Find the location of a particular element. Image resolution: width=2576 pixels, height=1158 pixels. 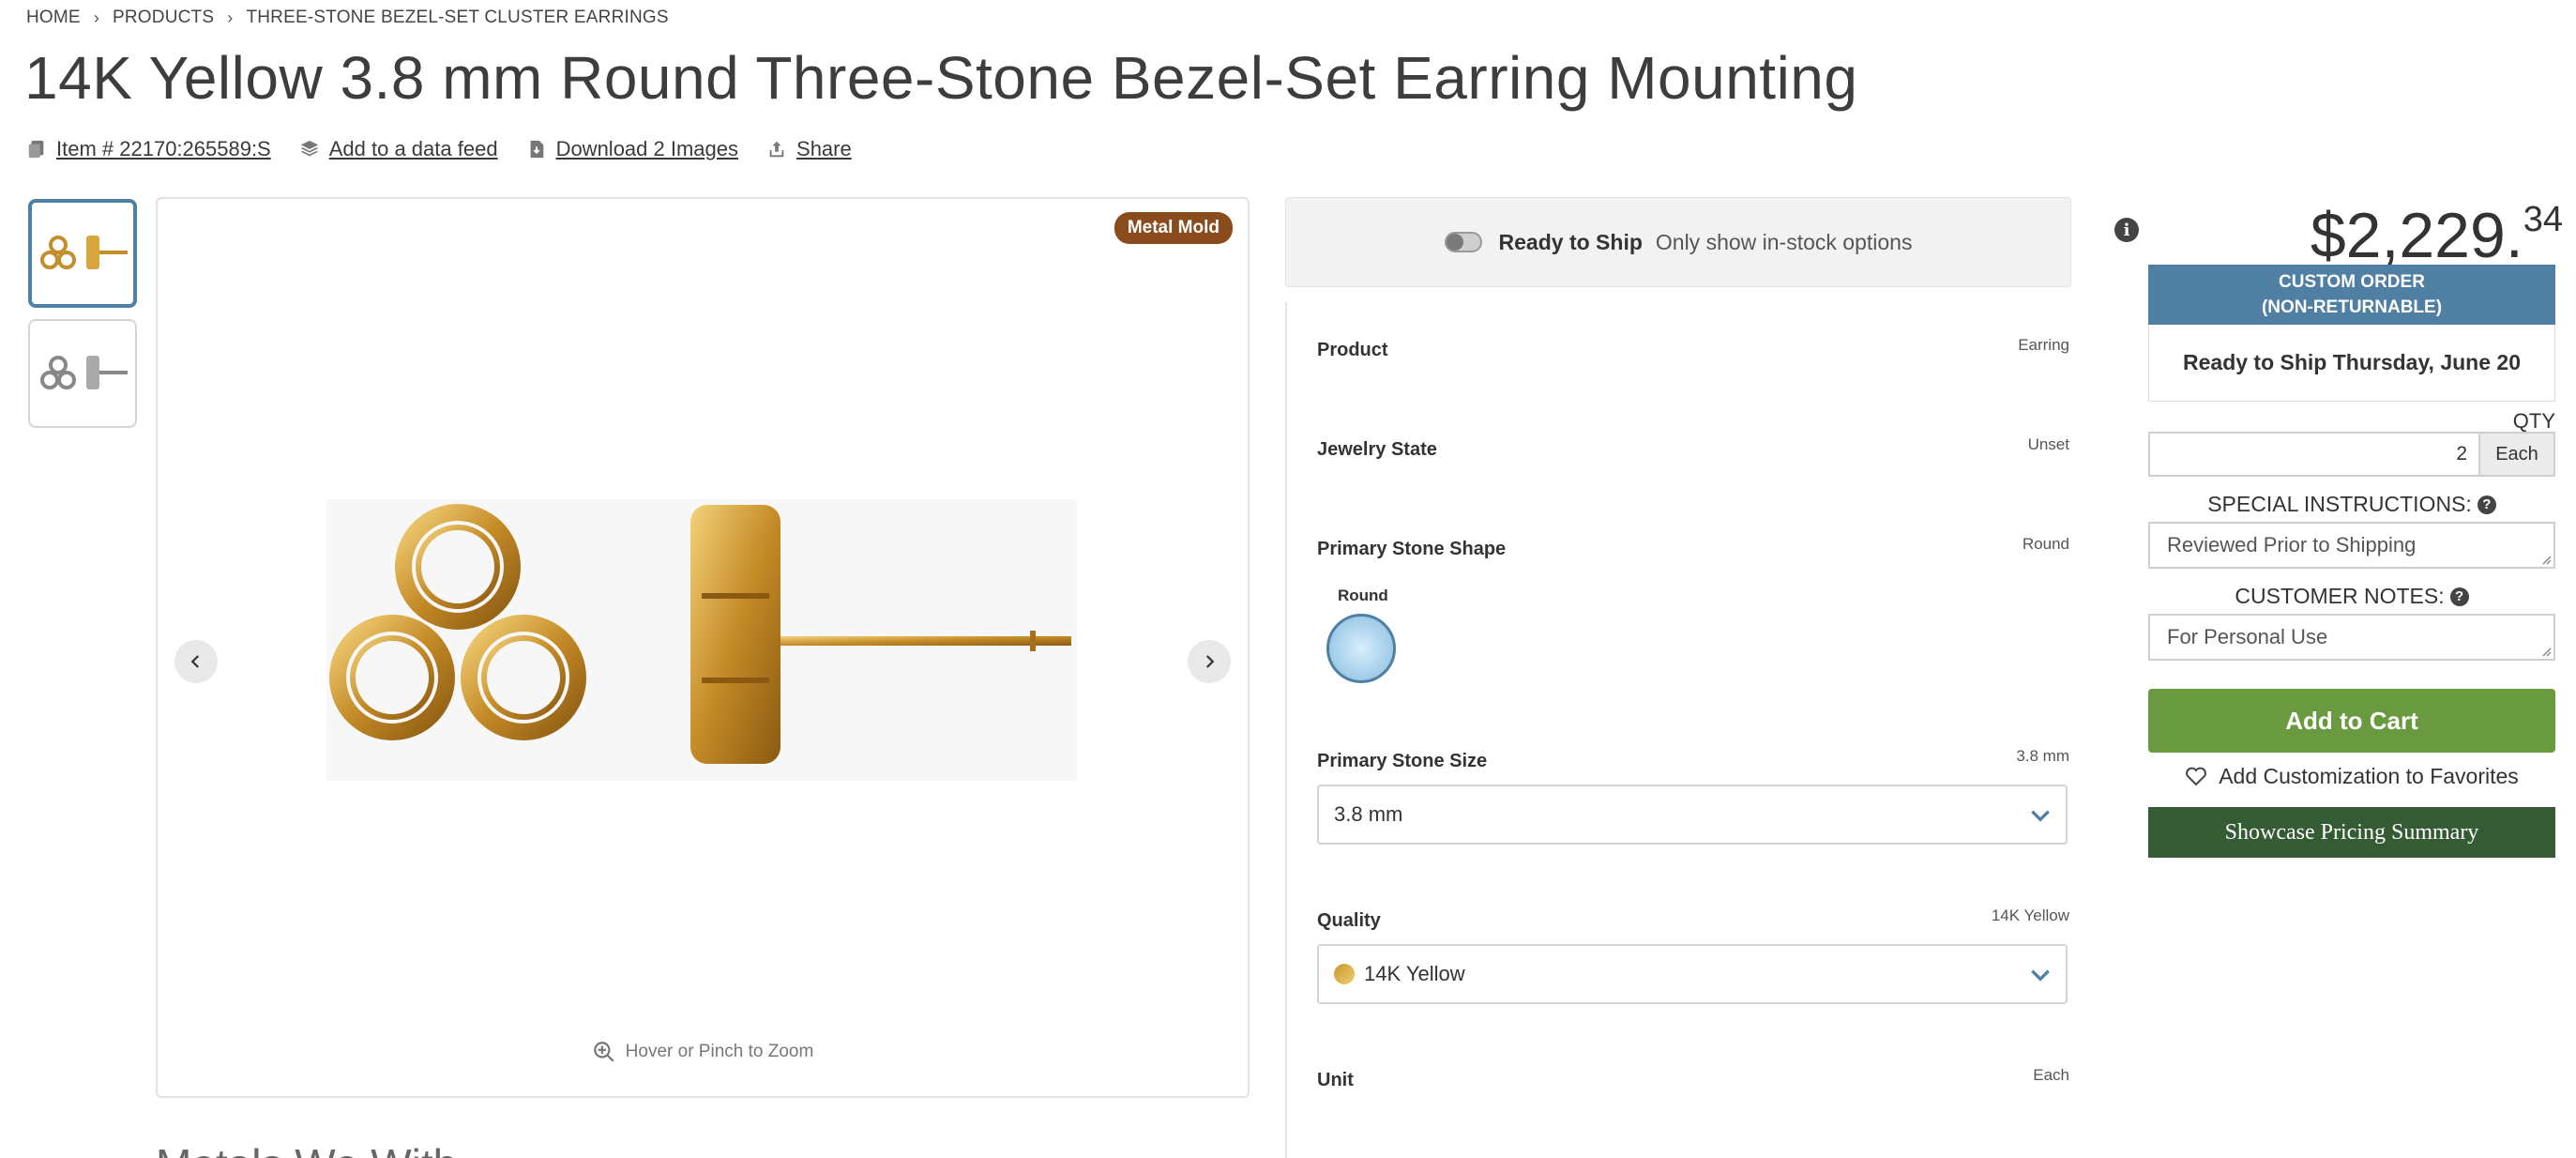

thumbnail-gold is located at coordinates (83, 253).